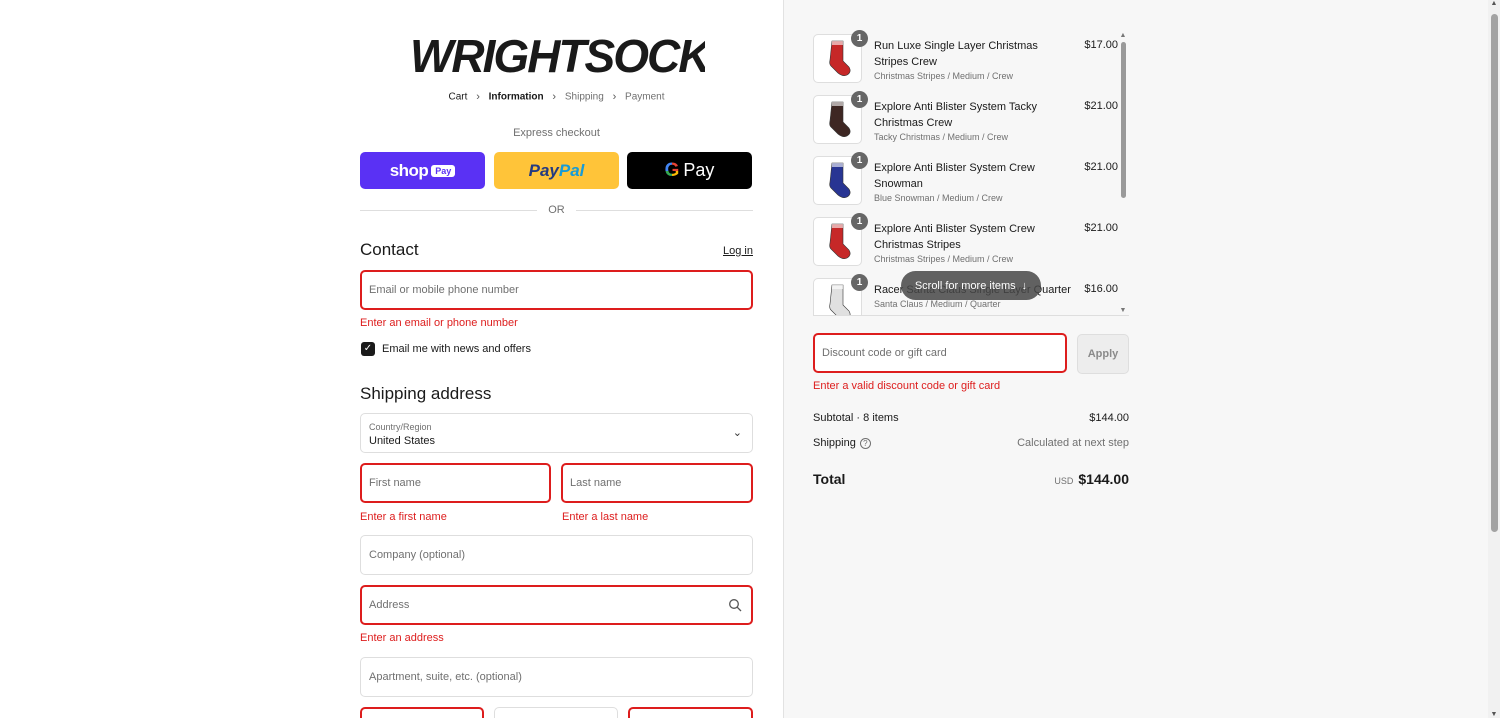 The image size is (1500, 718). Describe the element at coordinates (971, 479) in the screenshot. I see `total-row: Total USD $144.00` at that location.